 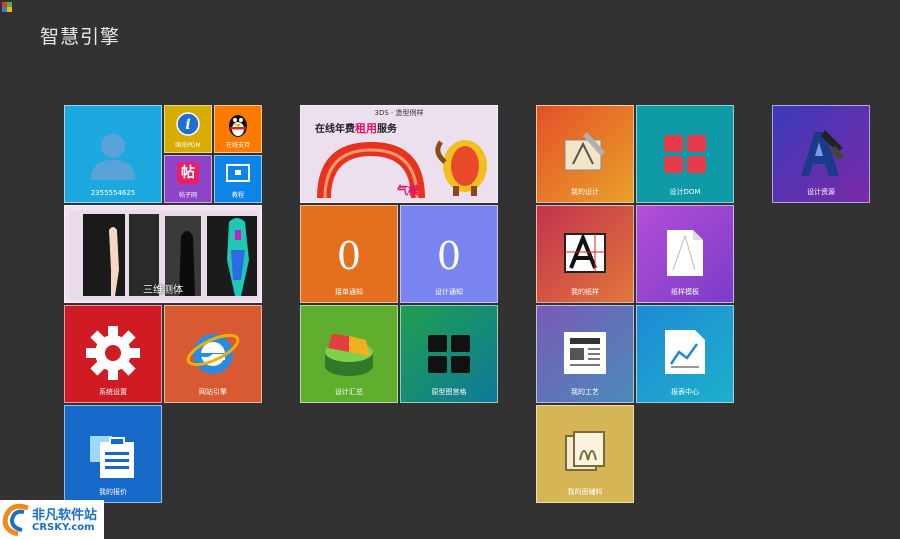 I want to click on gear-icon, so click(x=113, y=353).